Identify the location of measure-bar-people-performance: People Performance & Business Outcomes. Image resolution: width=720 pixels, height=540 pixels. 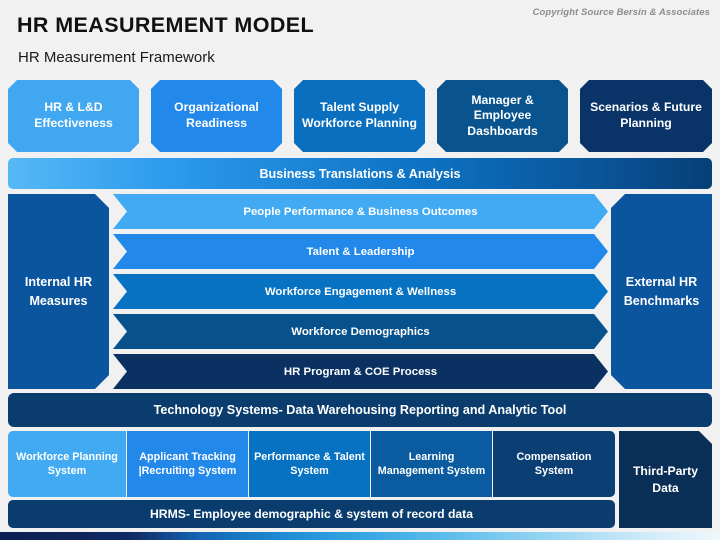
(360, 211).